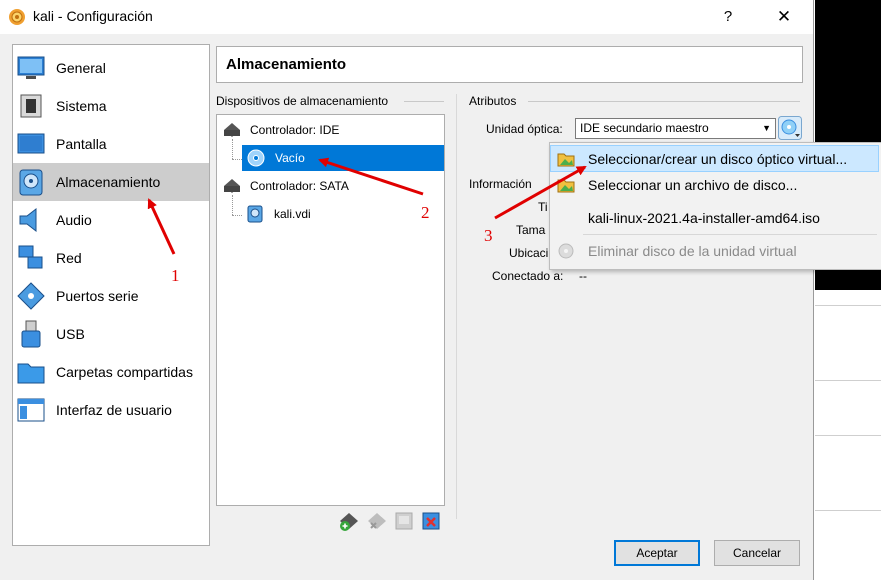 This screenshot has width=881, height=580. Describe the element at coordinates (509, 64) in the screenshot. I see `page-header: Almacenamiento` at that location.